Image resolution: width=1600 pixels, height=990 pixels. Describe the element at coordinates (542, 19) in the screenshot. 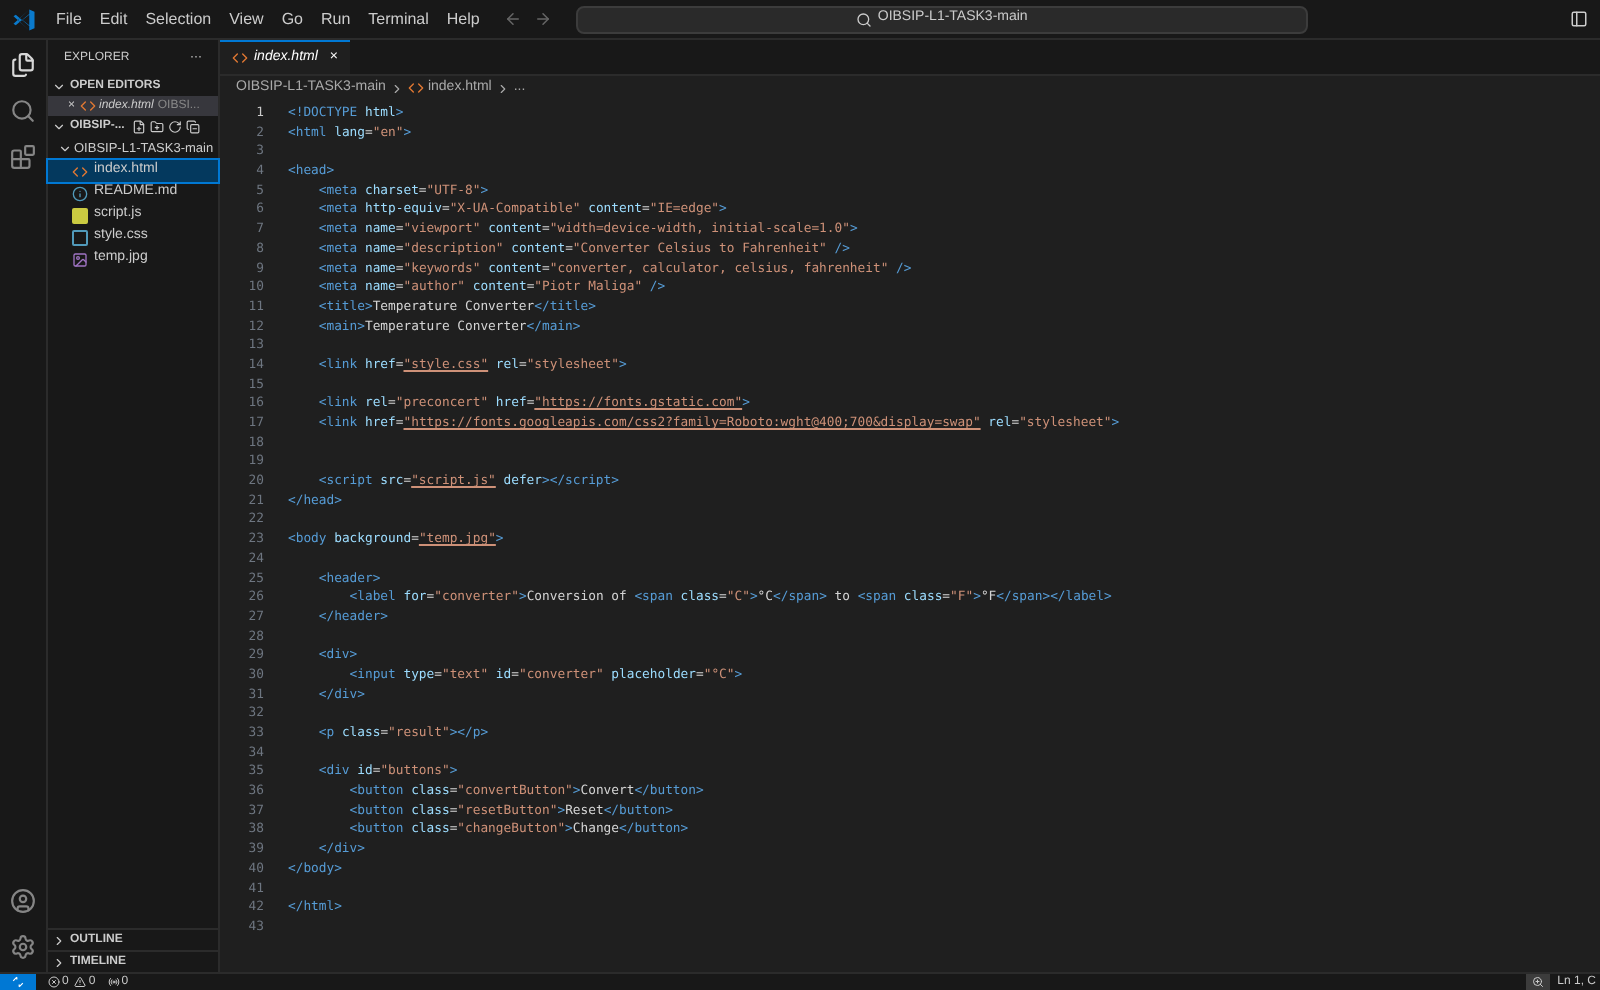

I see `forward-arrow-icon` at that location.